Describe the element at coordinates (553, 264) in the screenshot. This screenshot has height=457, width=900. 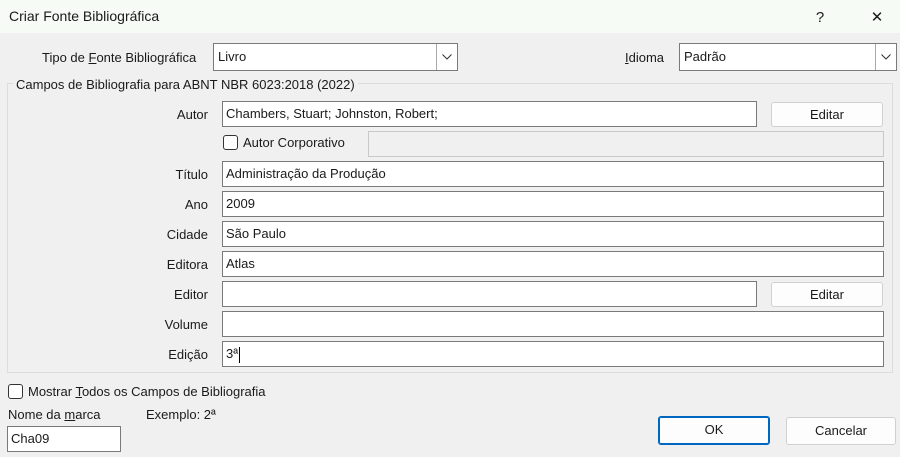
I see `publisher-input: Atlas` at that location.